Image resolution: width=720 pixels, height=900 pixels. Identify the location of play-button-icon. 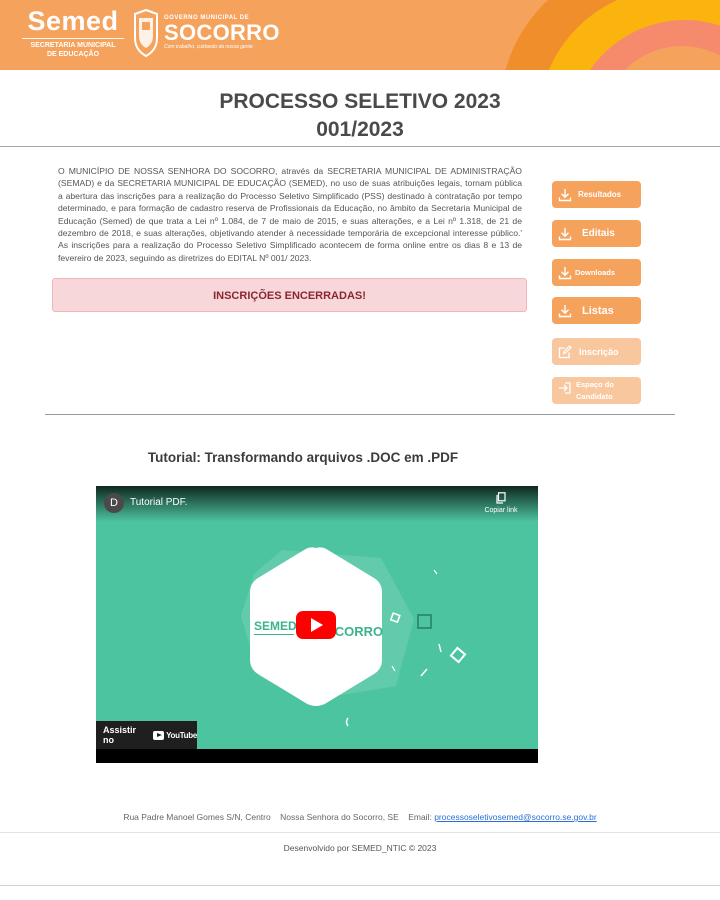
(316, 625).